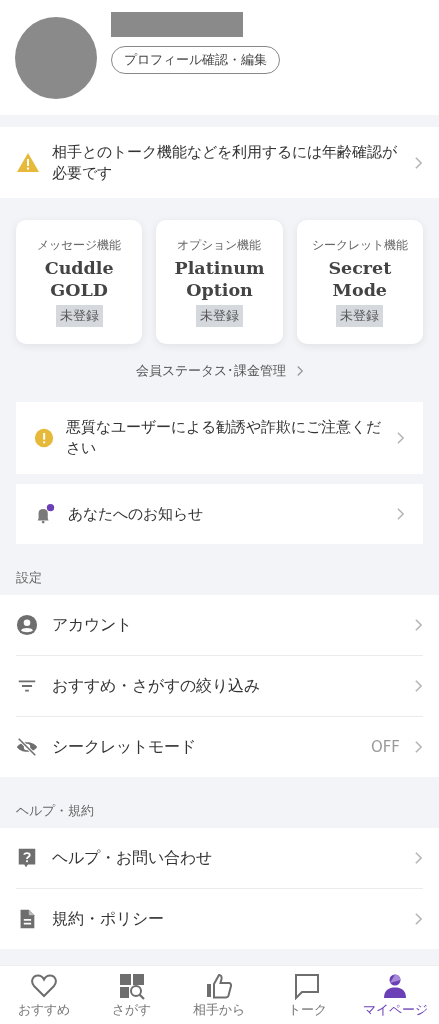 The image size is (439, 1024). Describe the element at coordinates (29, 577) in the screenshot. I see `section-header: 設定` at that location.